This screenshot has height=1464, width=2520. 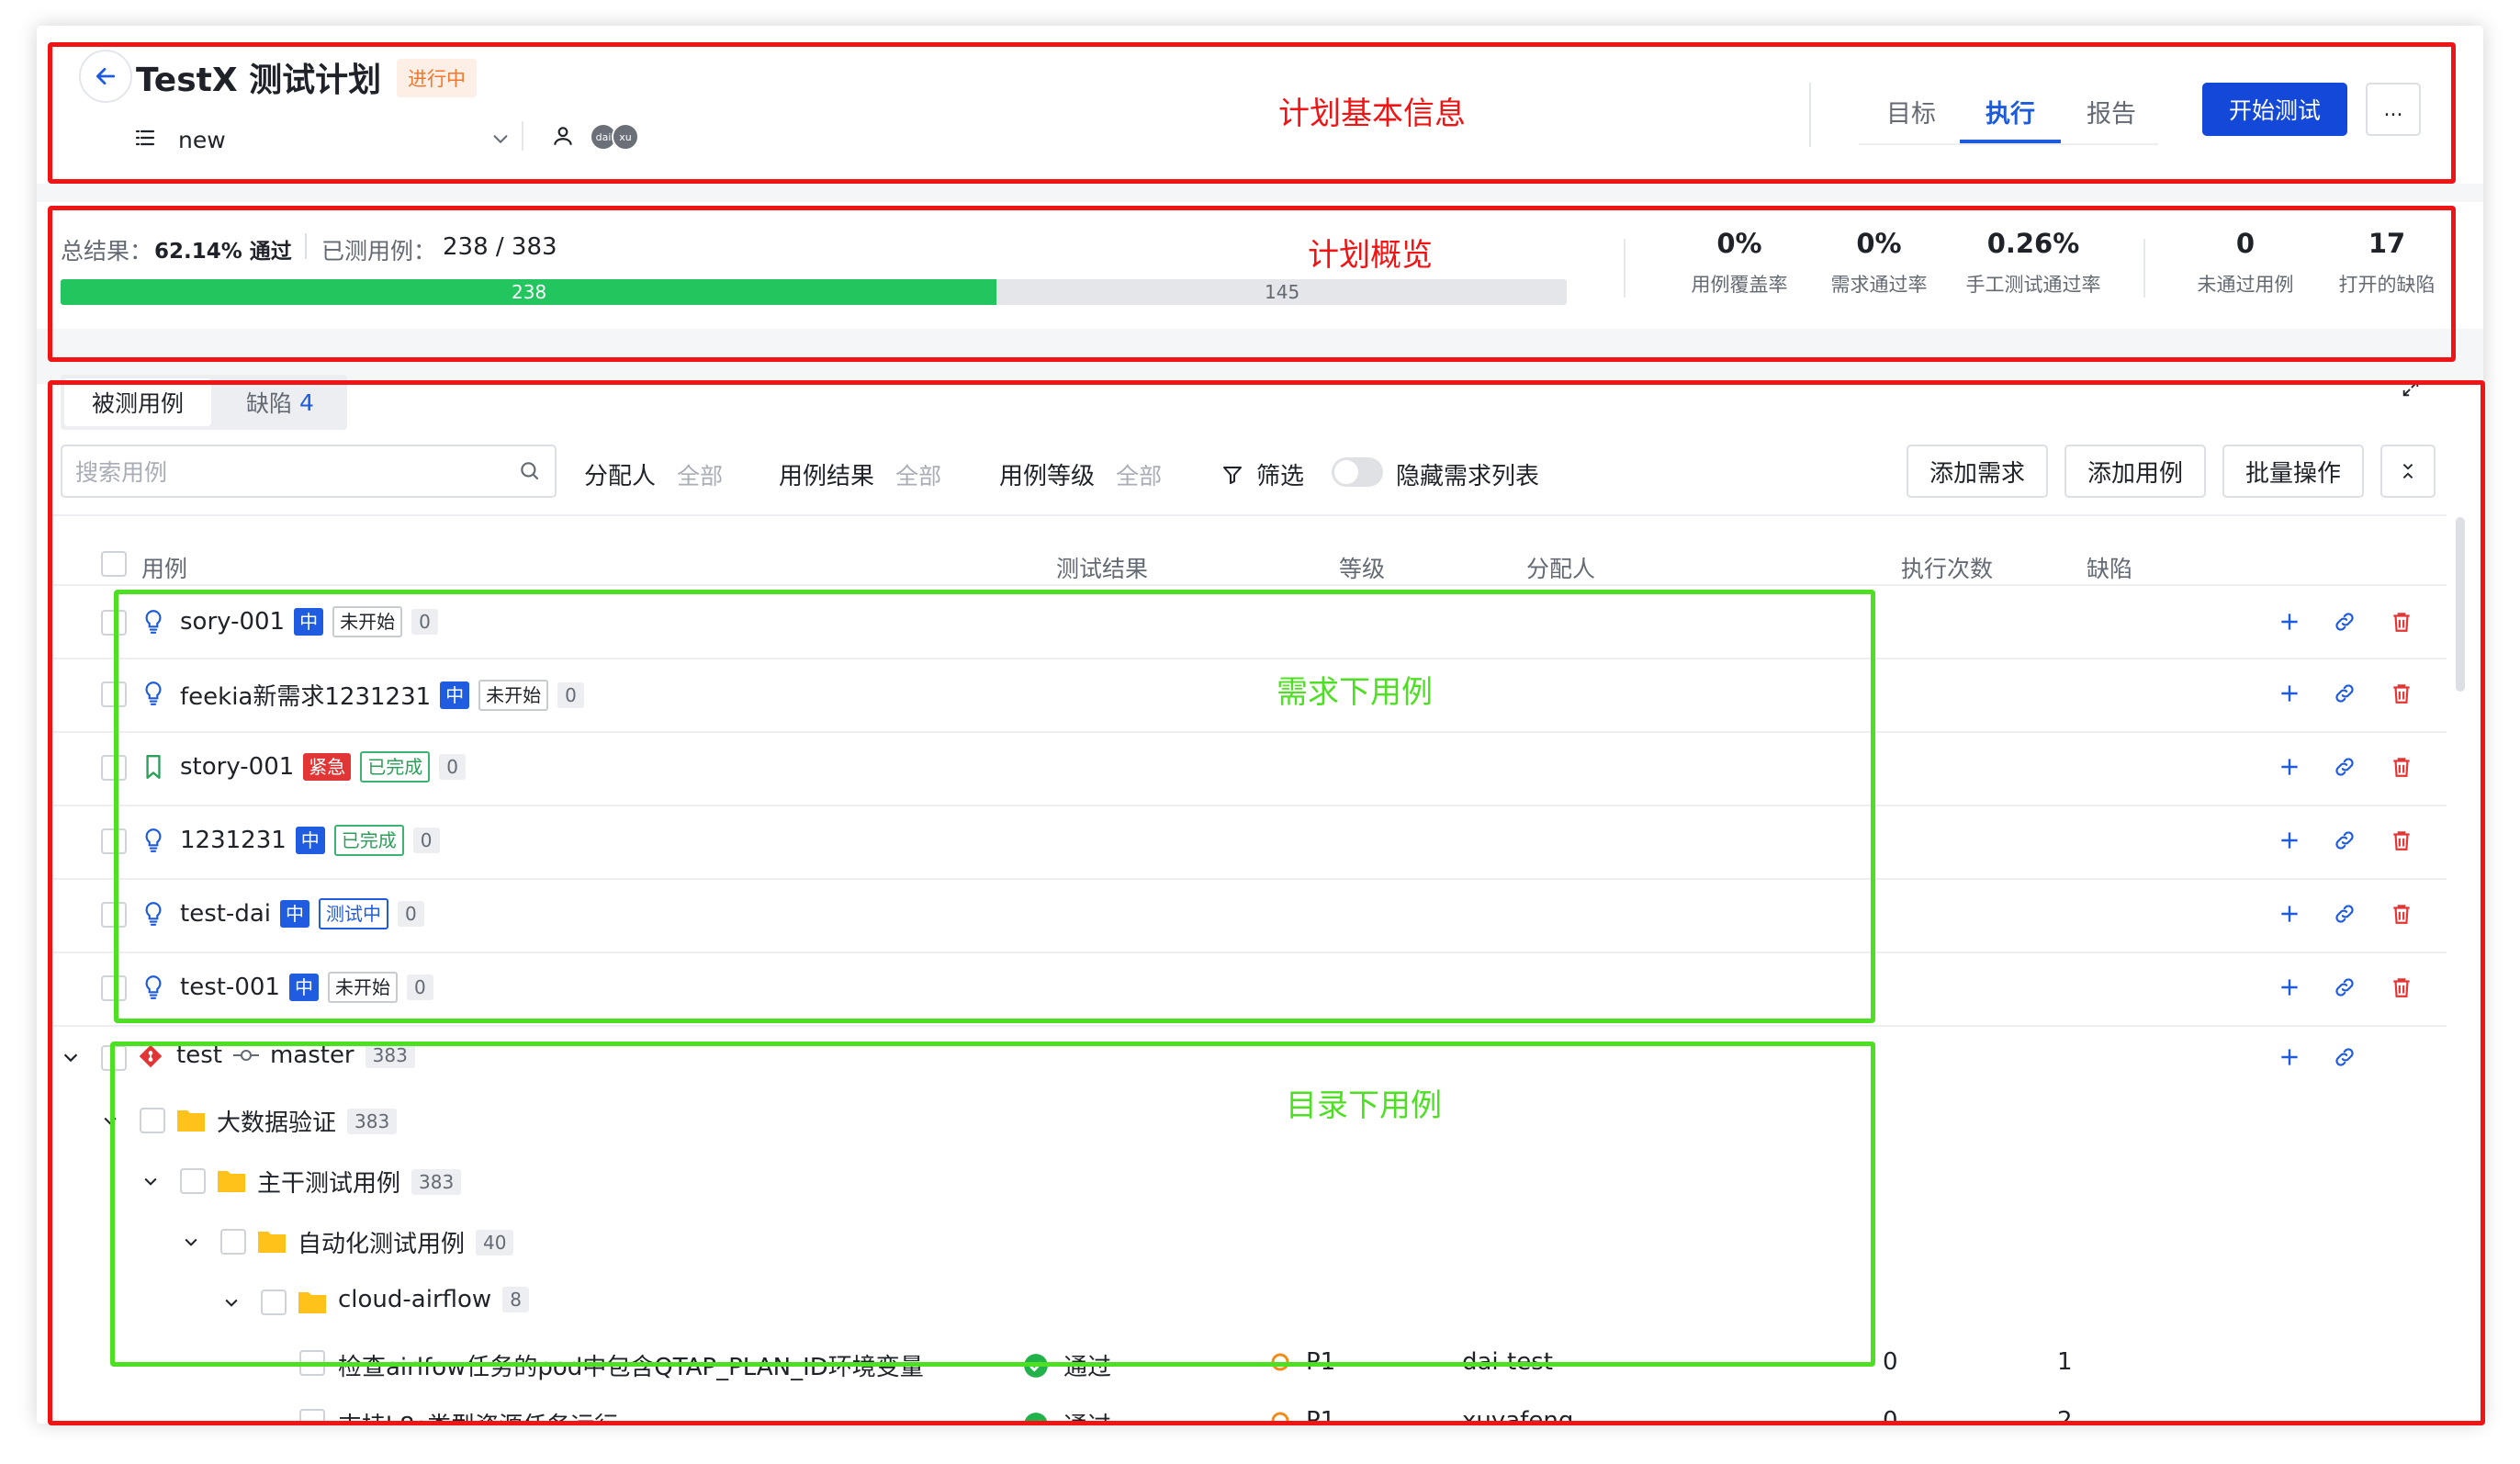 I want to click on run-count: 0, so click(x=1890, y=1415).